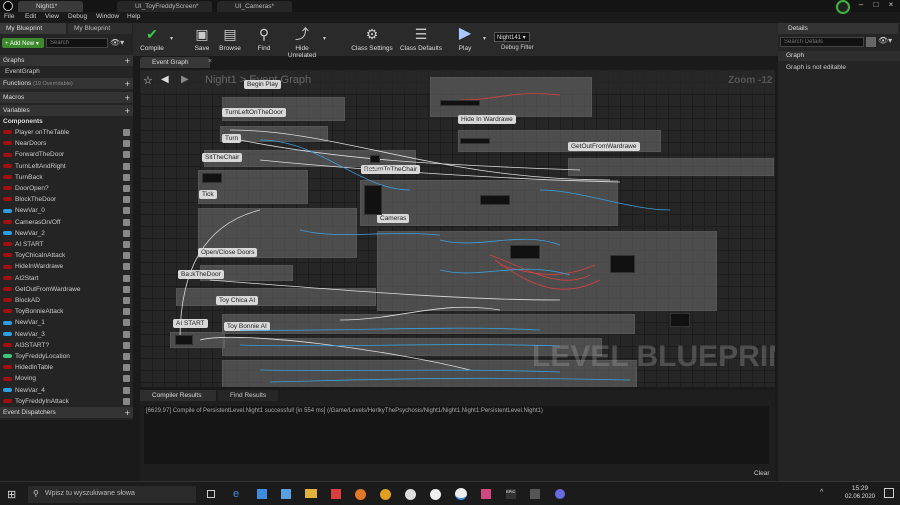 The image size is (900, 505). I want to click on tab-ui-cameras: UI_Cameras*, so click(254, 6).